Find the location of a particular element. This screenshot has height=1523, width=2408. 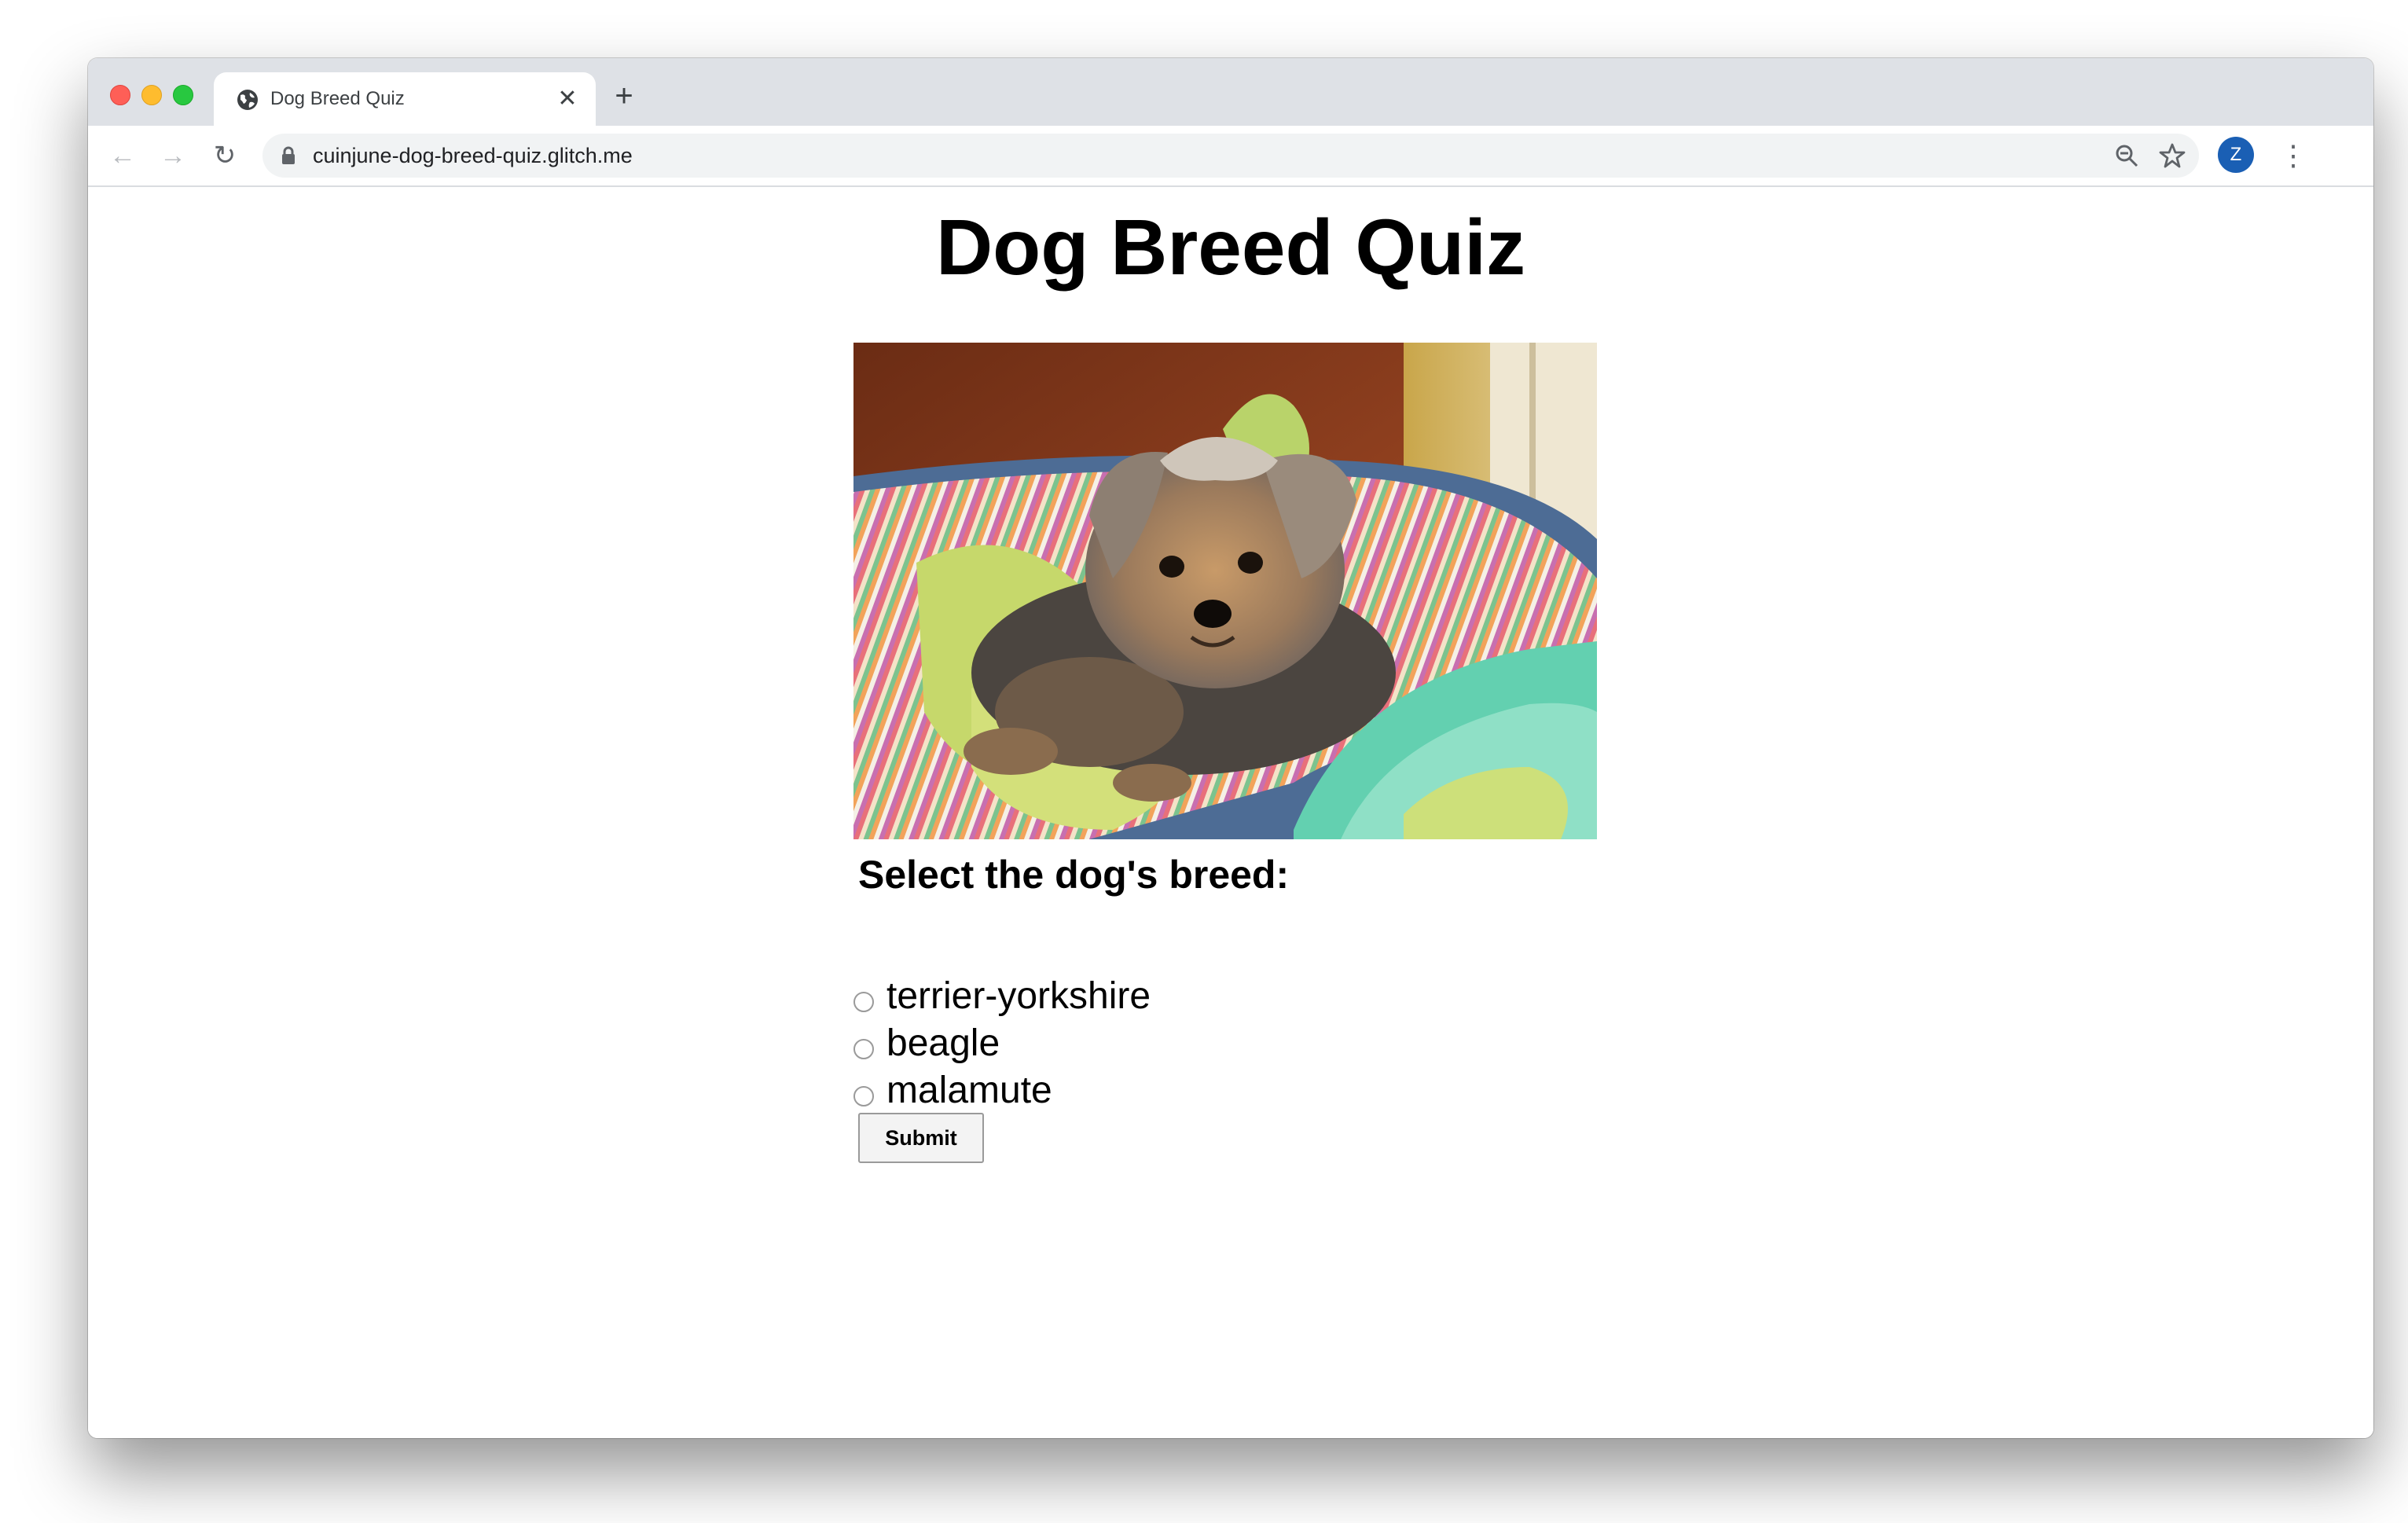

profile-avatar: Z is located at coordinates (2236, 155).